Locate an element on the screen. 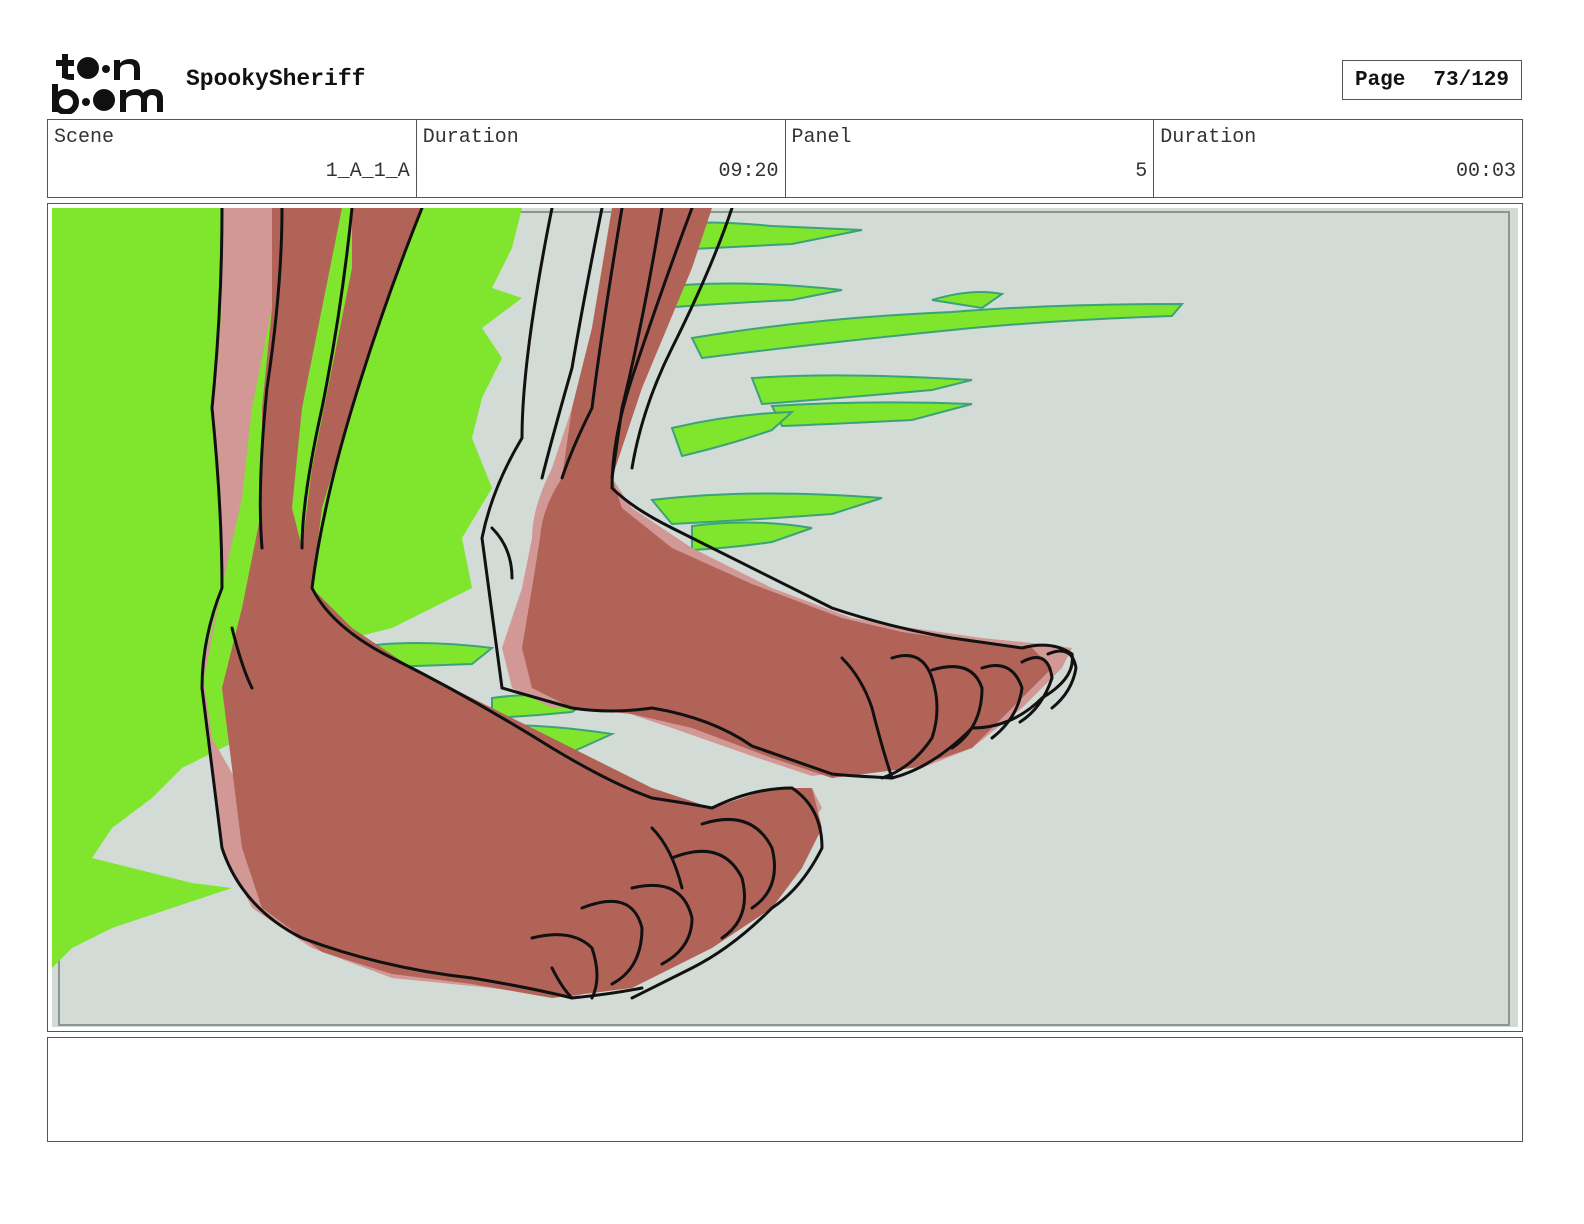 This screenshot has height=1224, width=1584. page-indicator: Page 73/129 is located at coordinates (1432, 80).